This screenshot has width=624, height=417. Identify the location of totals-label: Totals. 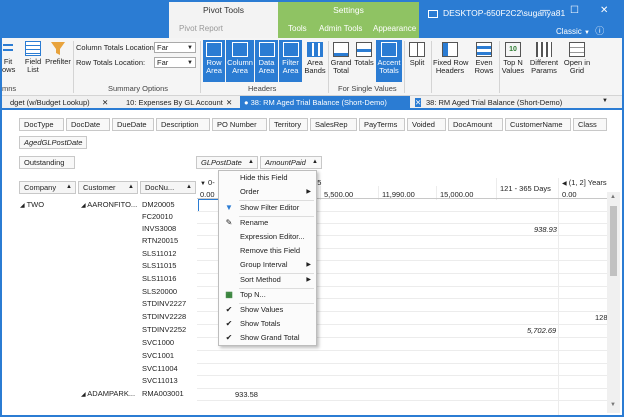
(364, 62).